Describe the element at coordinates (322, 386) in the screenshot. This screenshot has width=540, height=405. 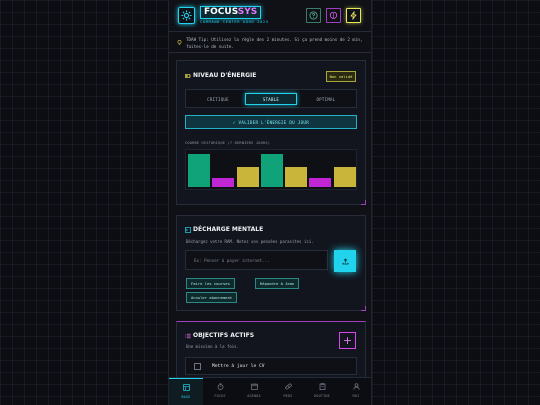
I see `clipboard-icon` at that location.